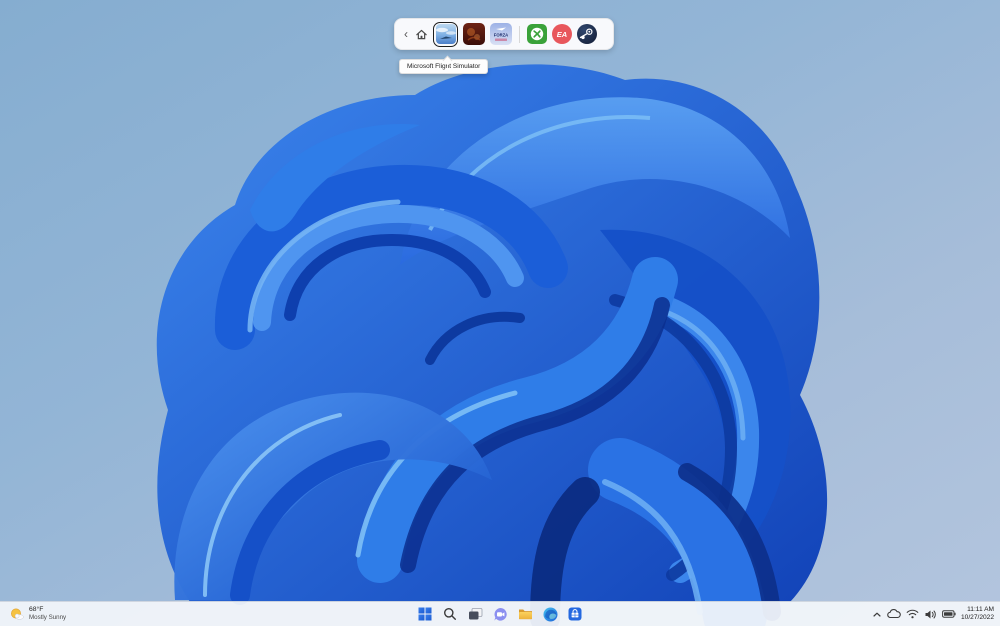 This screenshot has width=1000, height=626. I want to click on chat-button, so click(500, 614).